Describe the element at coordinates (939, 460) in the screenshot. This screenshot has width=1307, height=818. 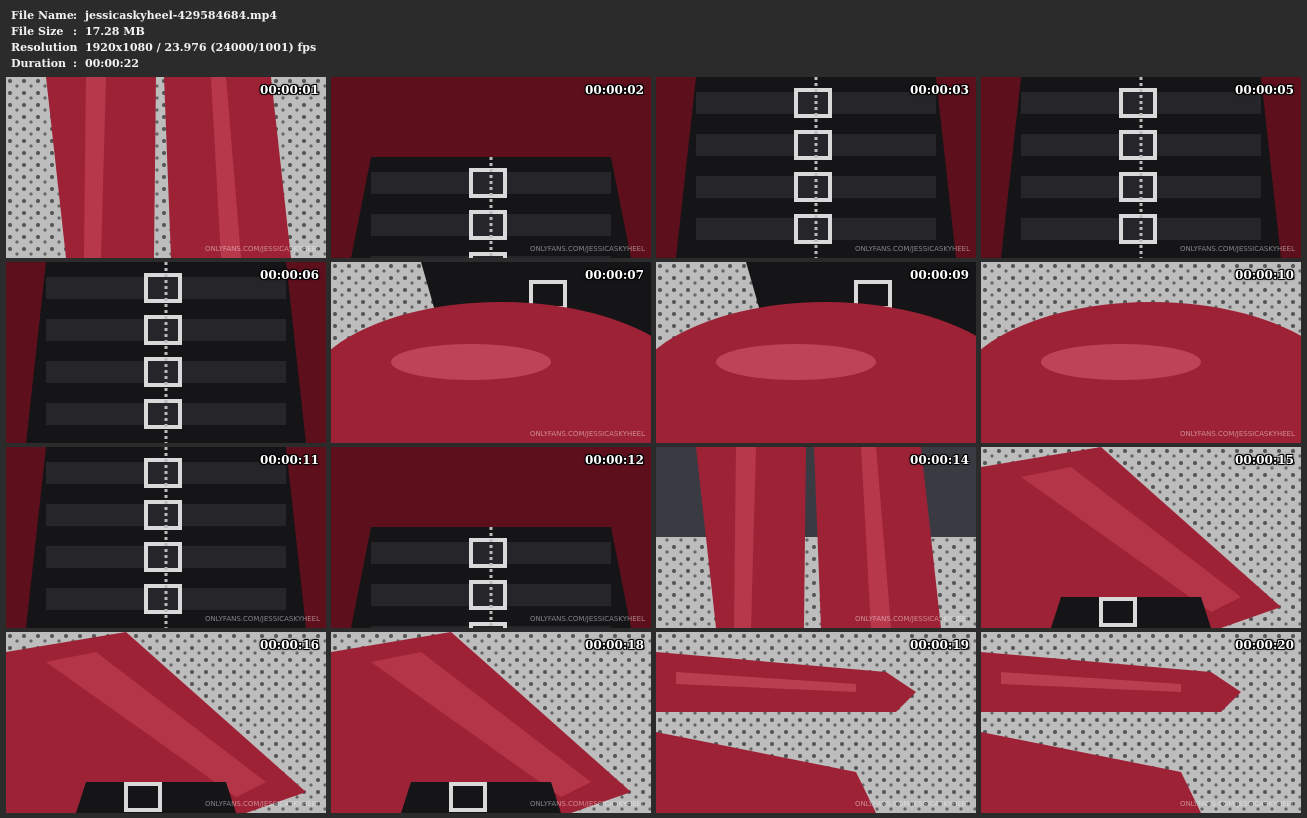
I see `frame-timestamp: 00:00:14` at that location.